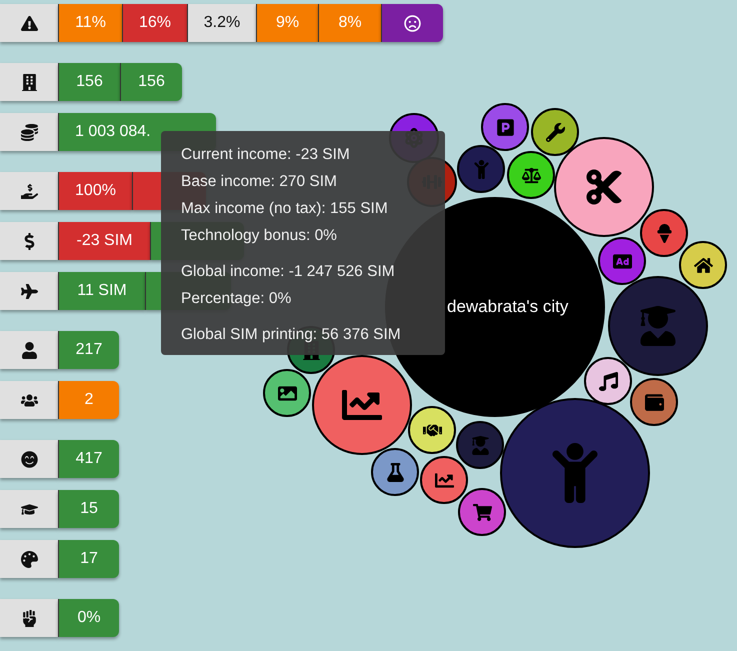 The height and width of the screenshot is (651, 737). What do you see at coordinates (88, 400) in the screenshot?
I see `stat-value: 2` at bounding box center [88, 400].